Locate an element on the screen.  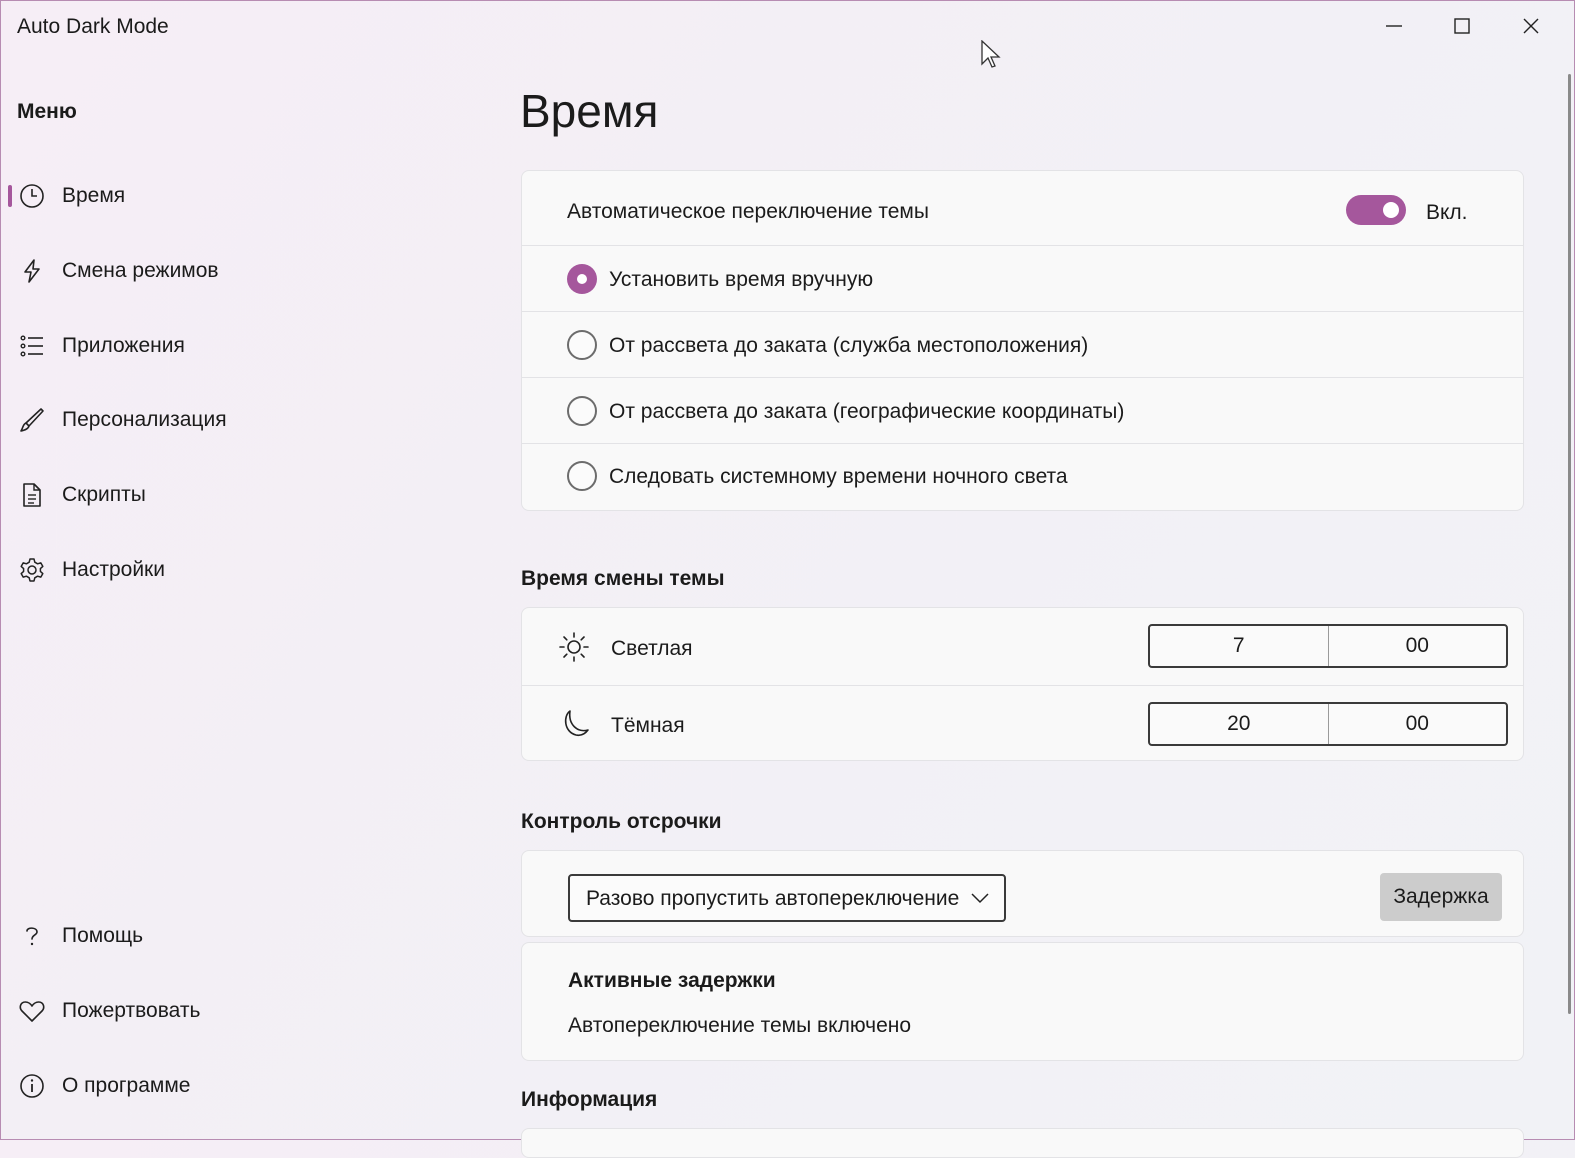
minimize-icon is located at coordinates (1394, 26).